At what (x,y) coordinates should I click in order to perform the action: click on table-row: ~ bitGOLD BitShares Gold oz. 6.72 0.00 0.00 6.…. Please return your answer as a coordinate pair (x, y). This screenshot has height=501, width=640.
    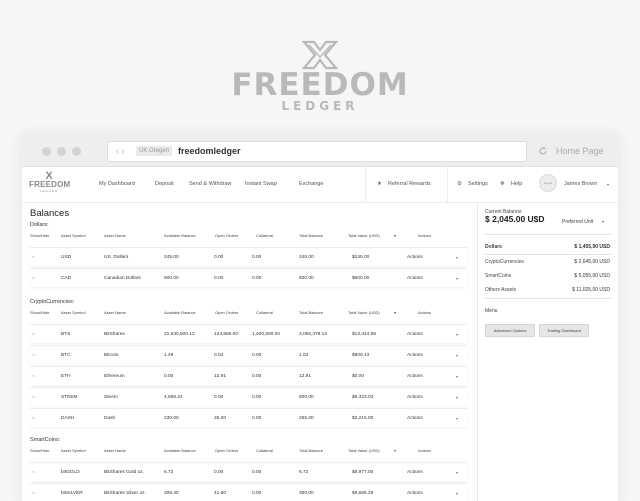
    Looking at the image, I should click on (248, 471).